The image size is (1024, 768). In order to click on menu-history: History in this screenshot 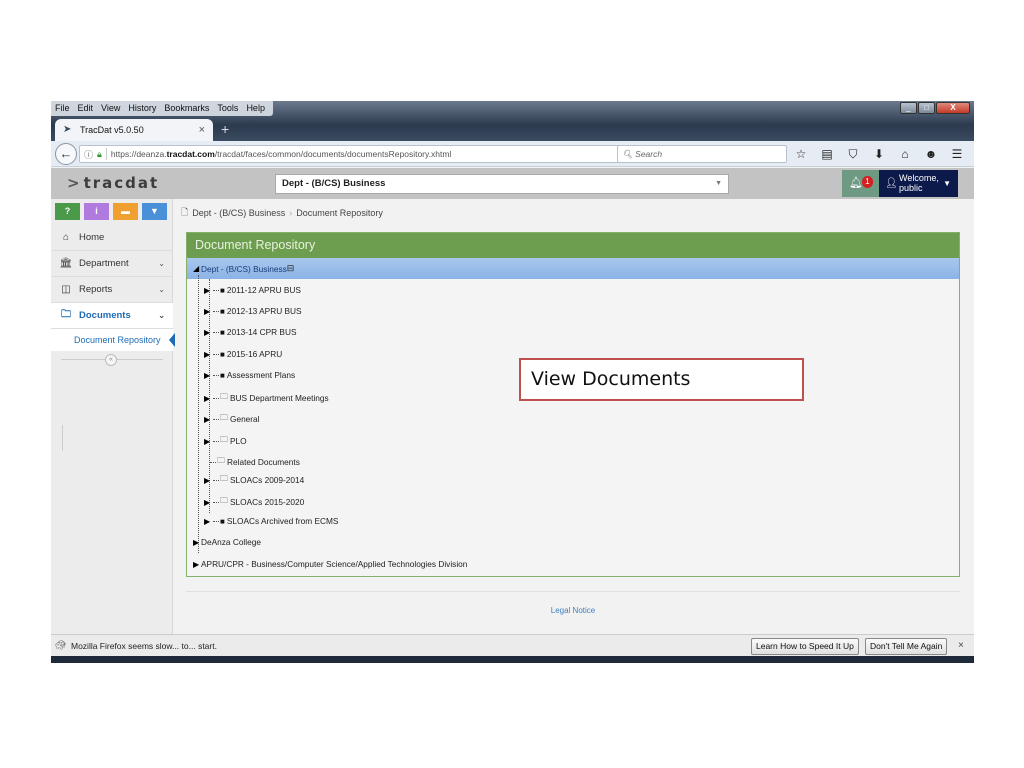, I will do `click(142, 108)`.